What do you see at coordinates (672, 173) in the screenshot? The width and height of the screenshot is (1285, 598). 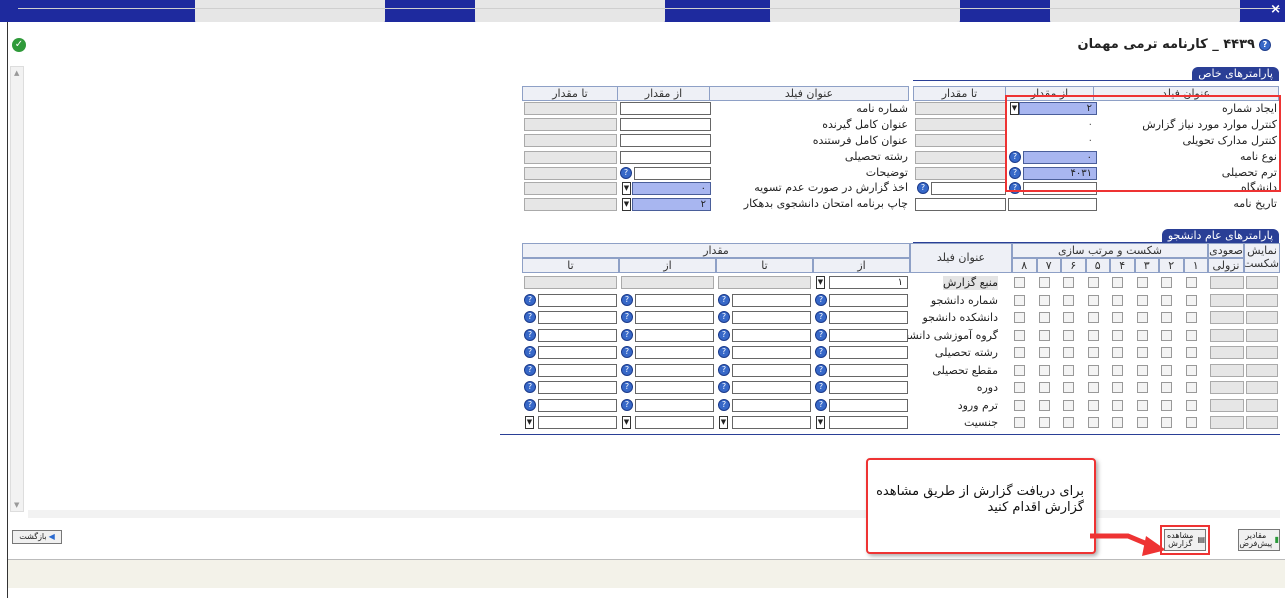 I see `description-input` at bounding box center [672, 173].